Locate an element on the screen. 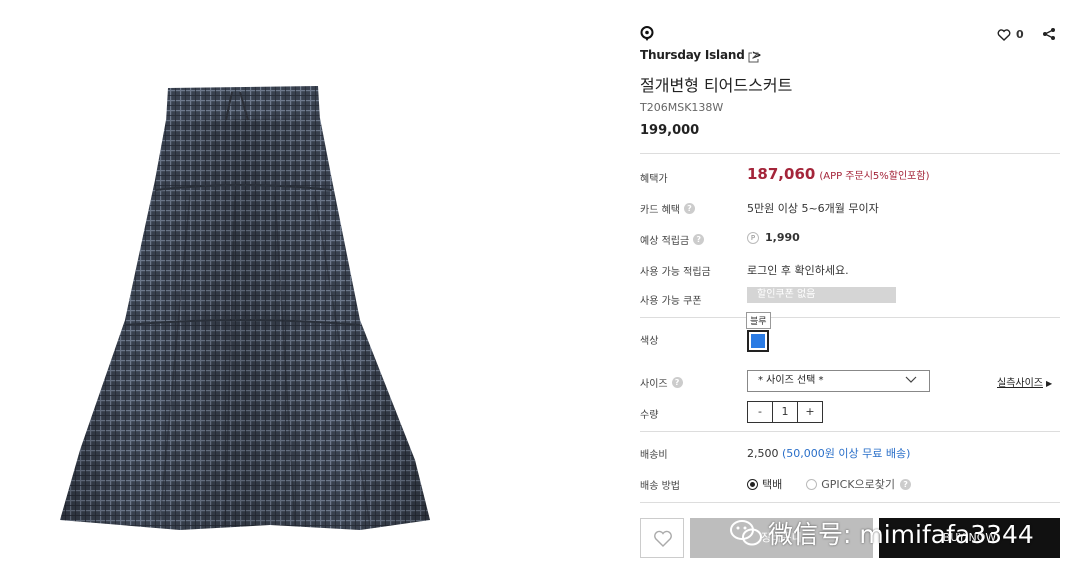  quantity-minus-button: - is located at coordinates (760, 412).